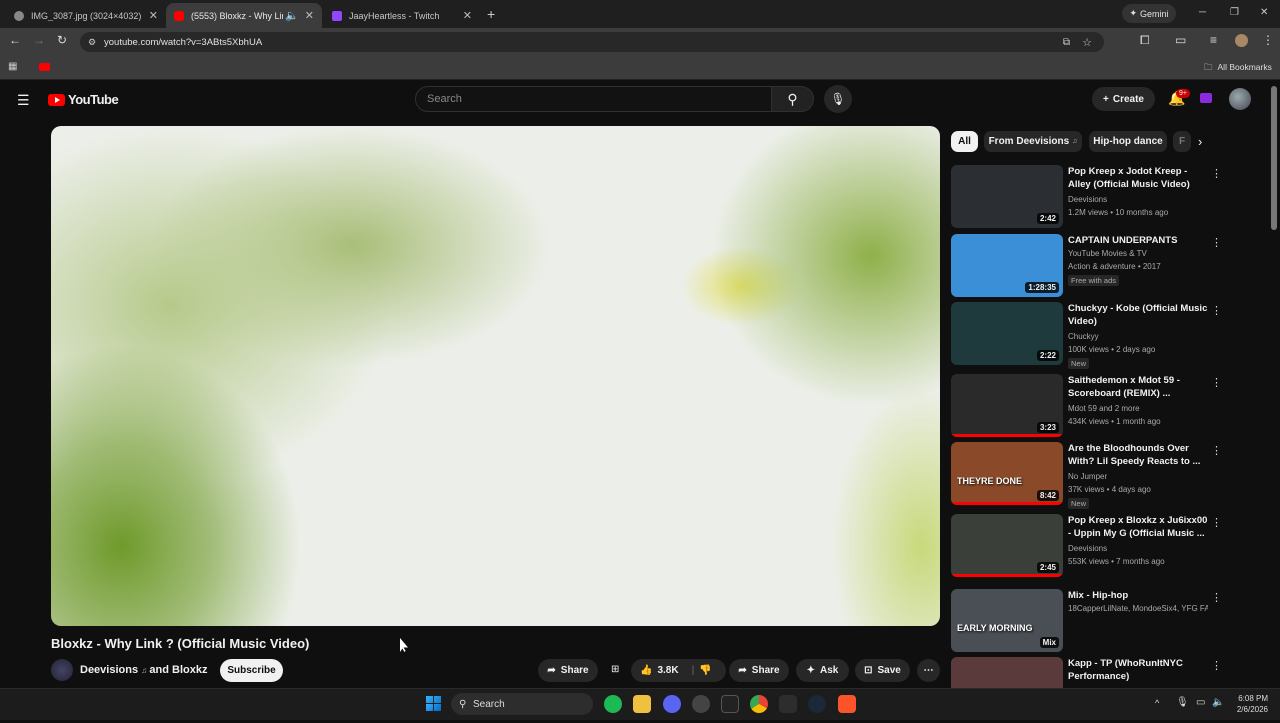 This screenshot has width=1280, height=723. I want to click on new-tab-button: +, so click(491, 14).